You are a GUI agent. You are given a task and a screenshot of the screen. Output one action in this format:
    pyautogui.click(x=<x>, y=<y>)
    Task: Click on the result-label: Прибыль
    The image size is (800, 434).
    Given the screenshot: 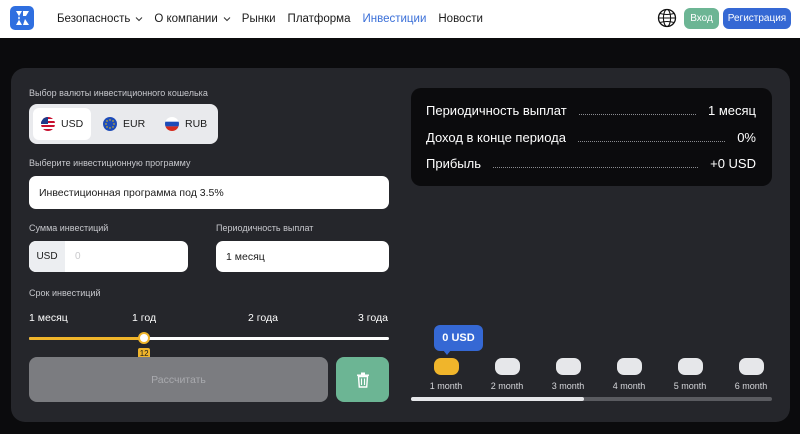 What is the action you would take?
    pyautogui.click(x=453, y=163)
    